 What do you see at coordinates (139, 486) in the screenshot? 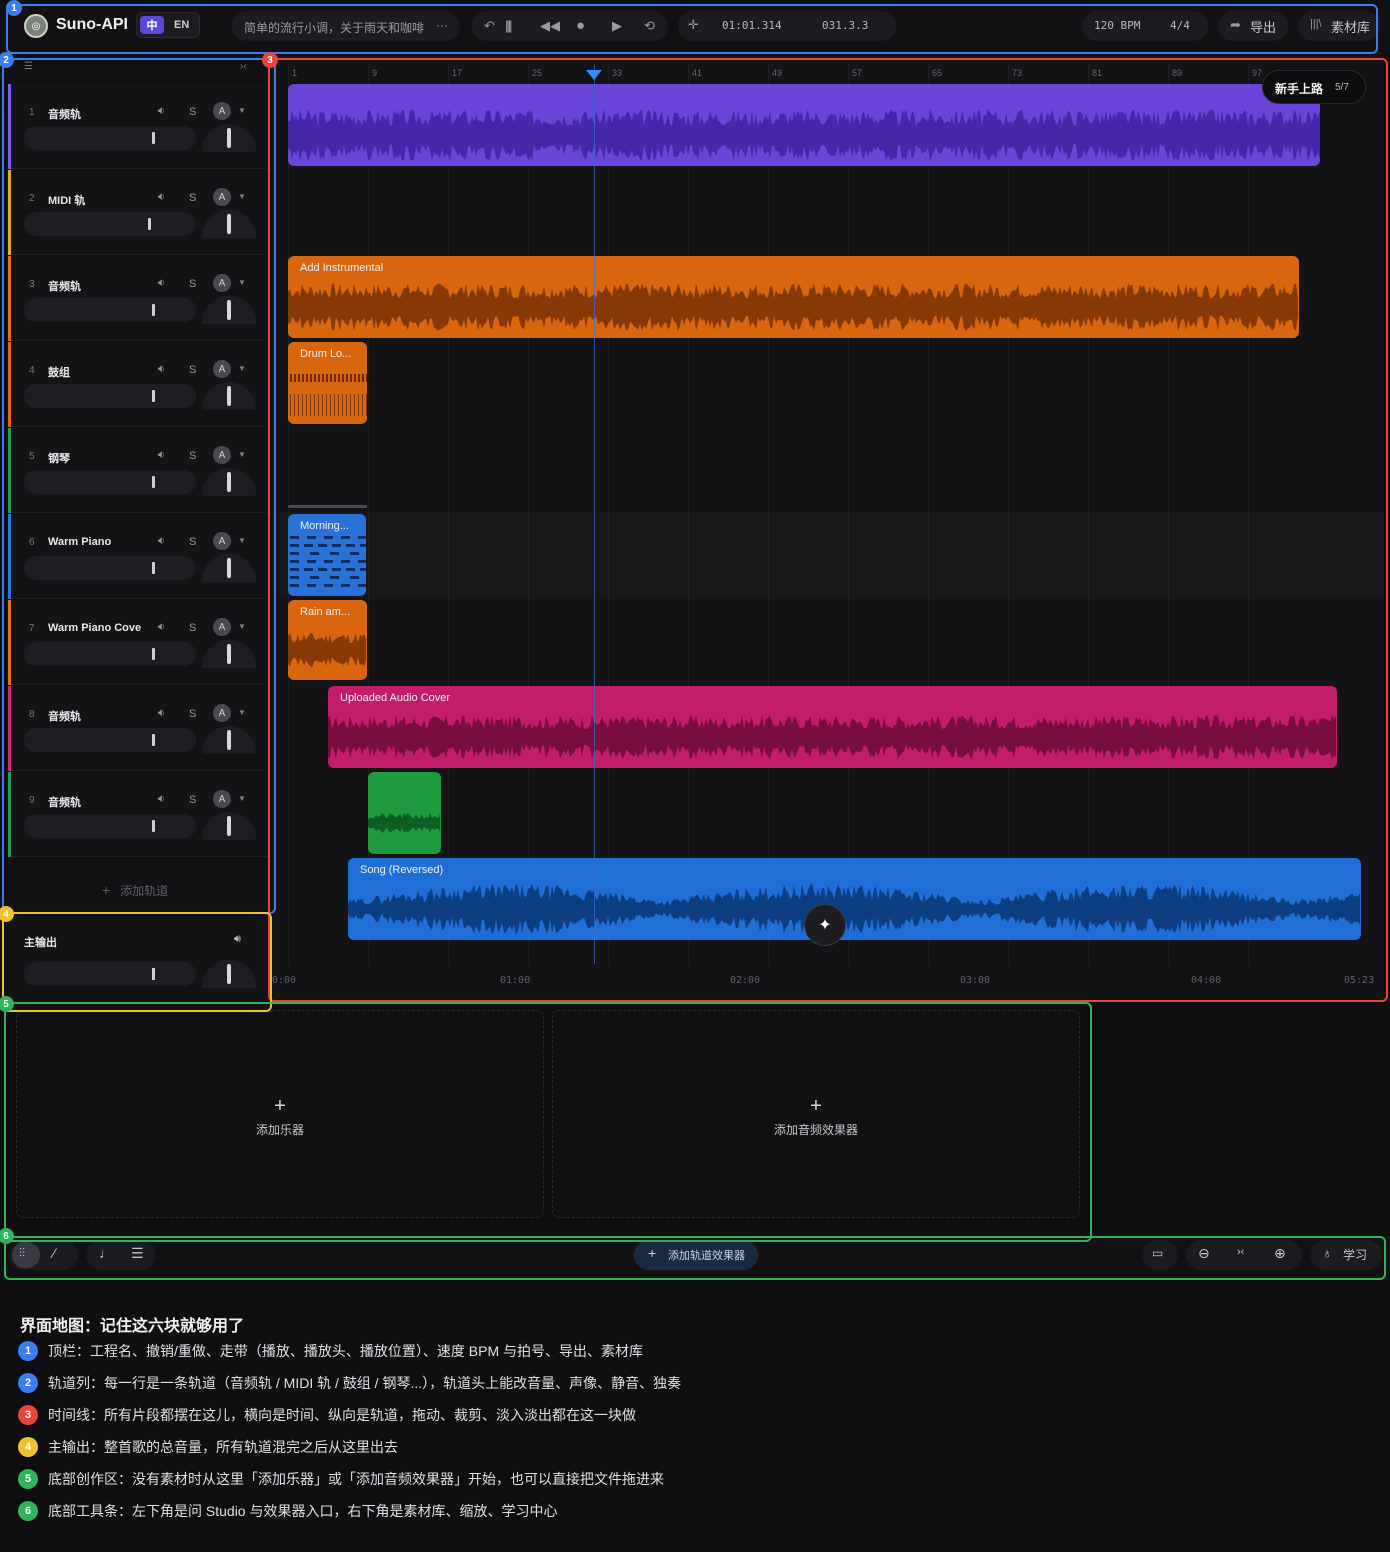
I see `region-2-box` at bounding box center [139, 486].